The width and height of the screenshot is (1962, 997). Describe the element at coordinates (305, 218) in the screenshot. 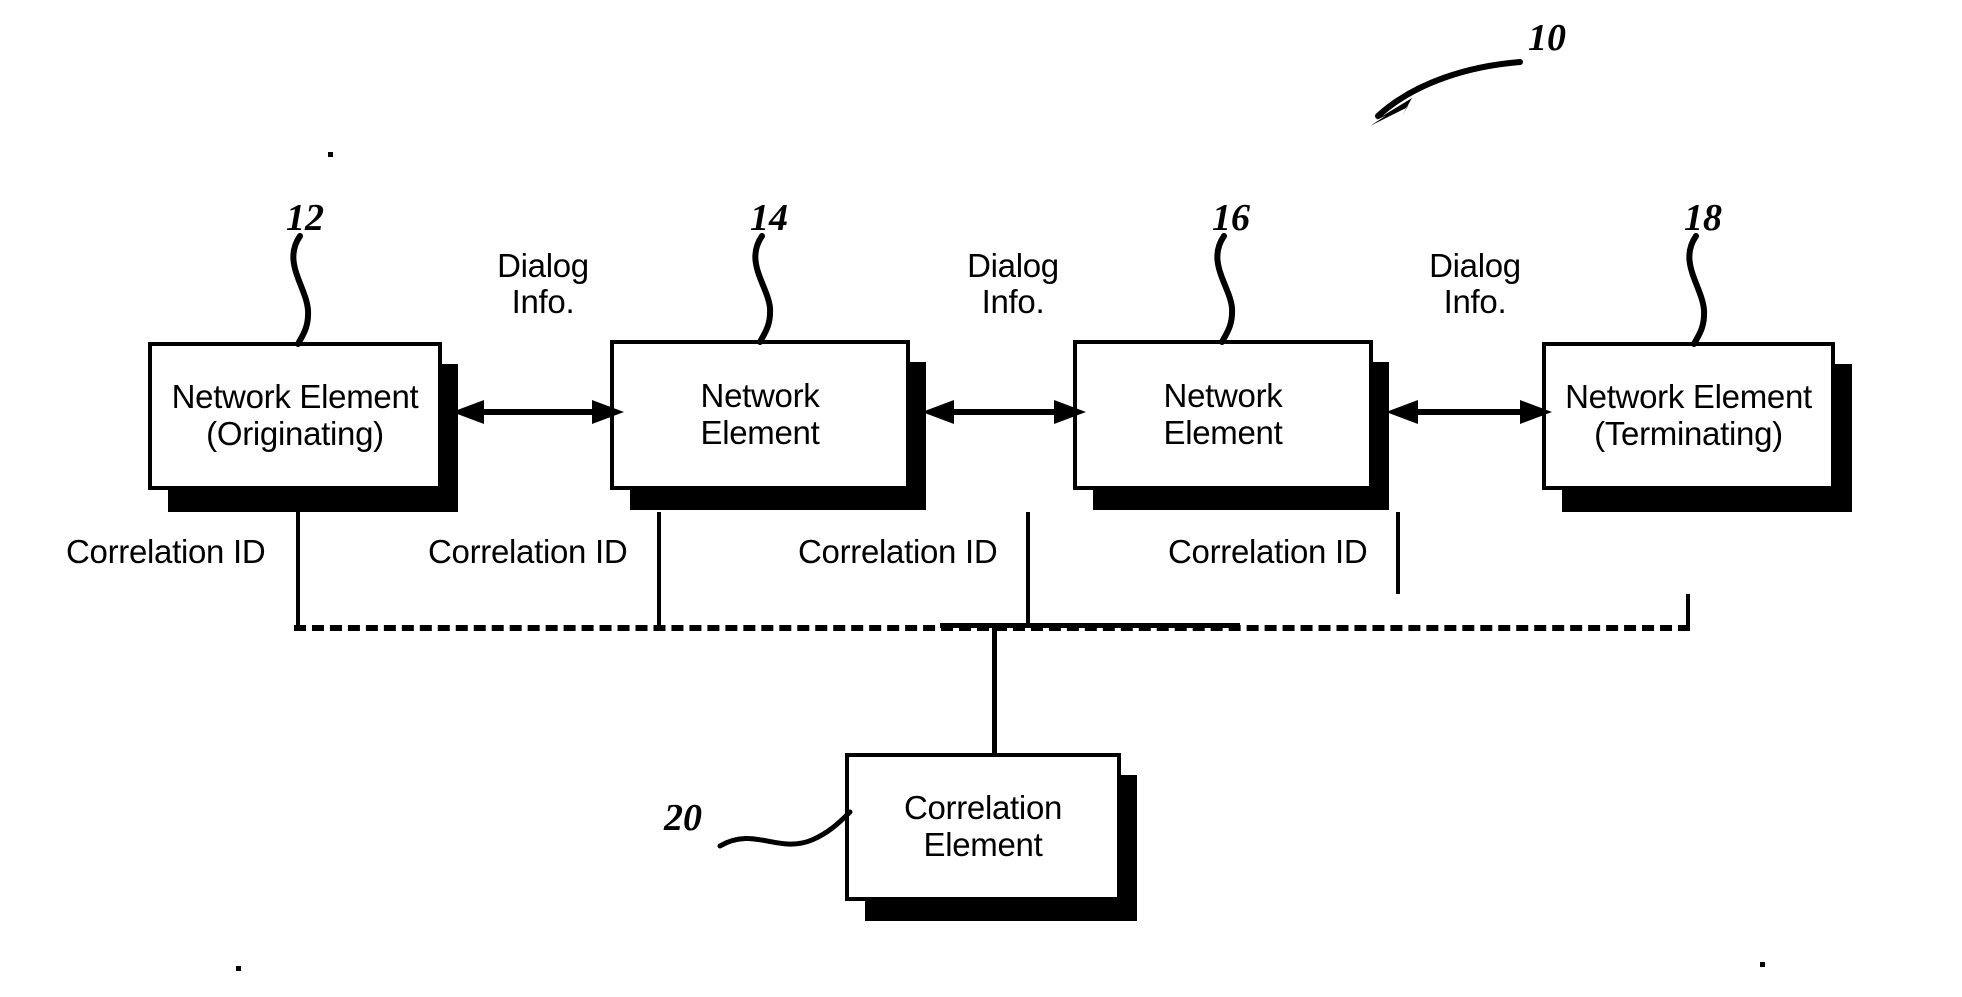

I see `ne-1-ref-number: 12` at that location.